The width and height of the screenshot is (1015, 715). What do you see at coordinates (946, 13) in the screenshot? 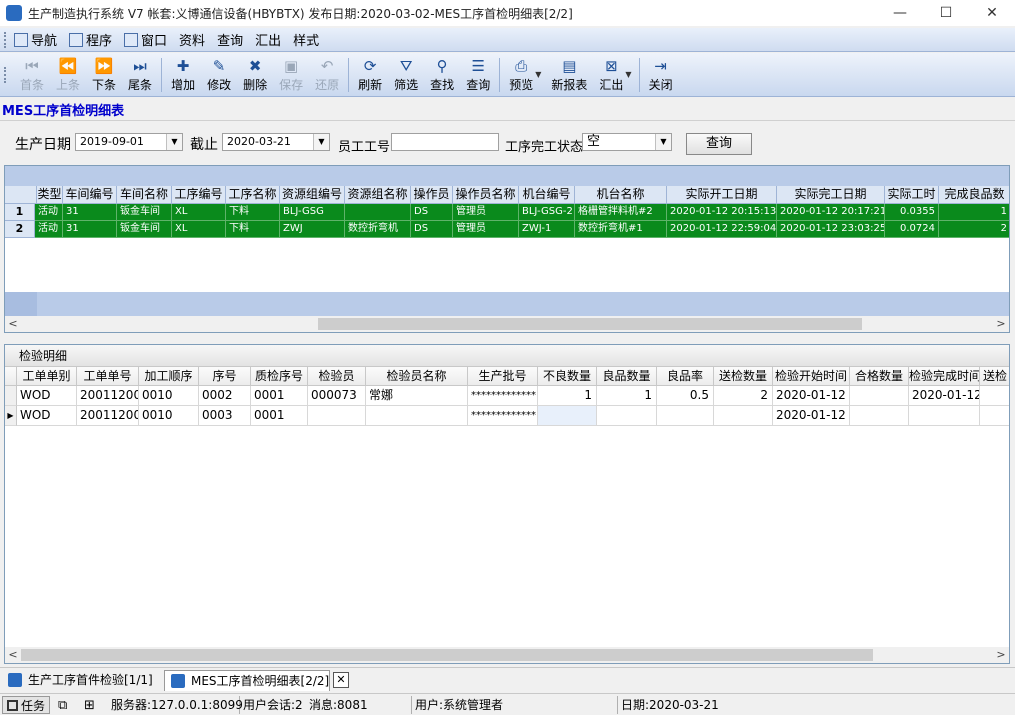
I see `maximize-button: ☐` at bounding box center [946, 13].